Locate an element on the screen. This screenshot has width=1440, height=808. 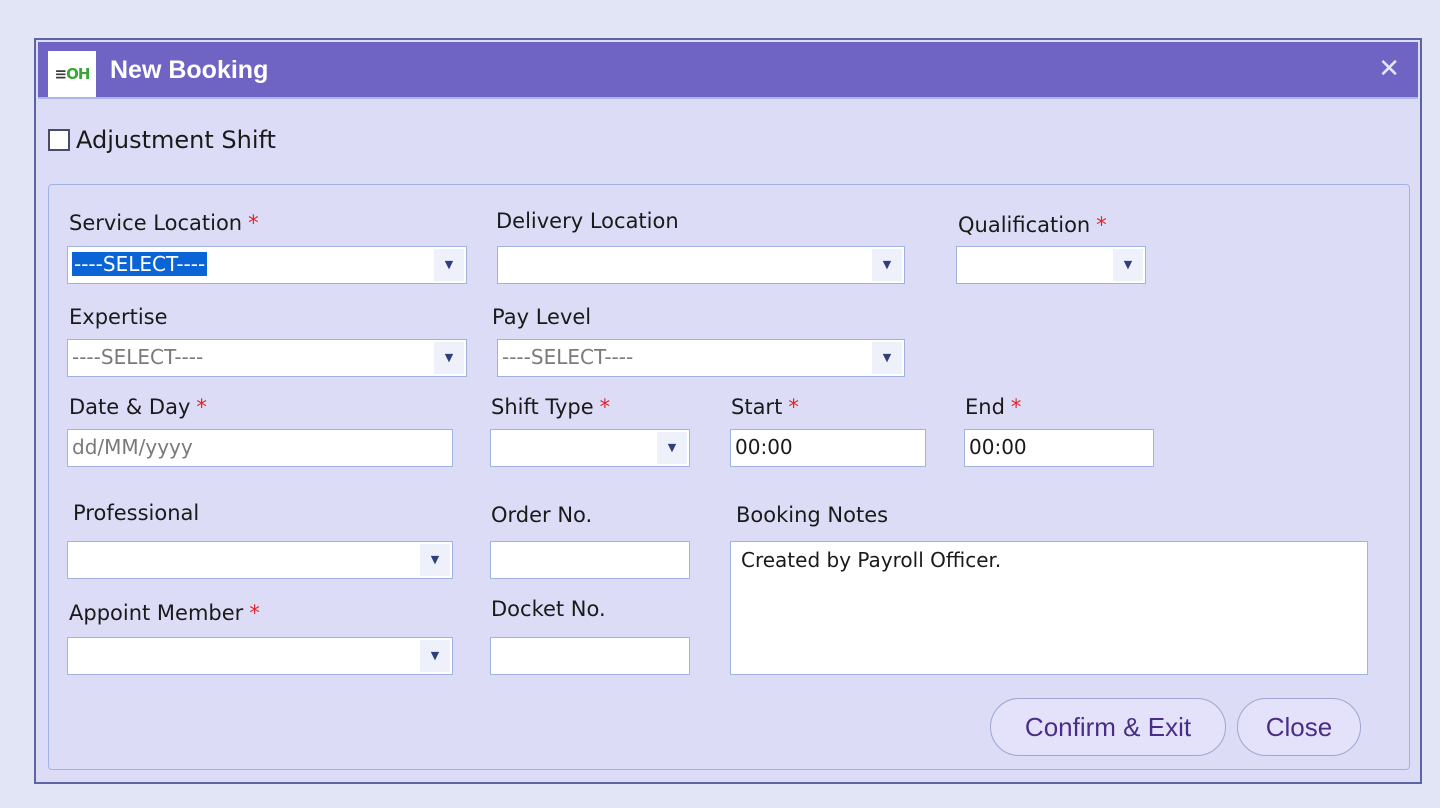
expertise-label: Expertise is located at coordinates (118, 317).